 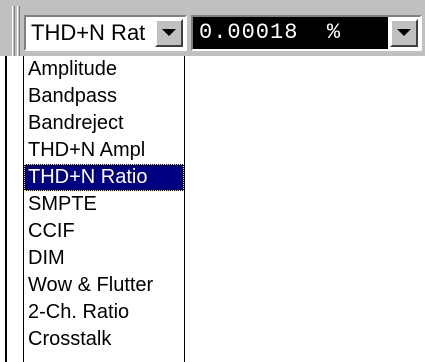 What do you see at coordinates (104, 285) in the screenshot?
I see `list-item-wow-flutter: Wow & Flutter` at bounding box center [104, 285].